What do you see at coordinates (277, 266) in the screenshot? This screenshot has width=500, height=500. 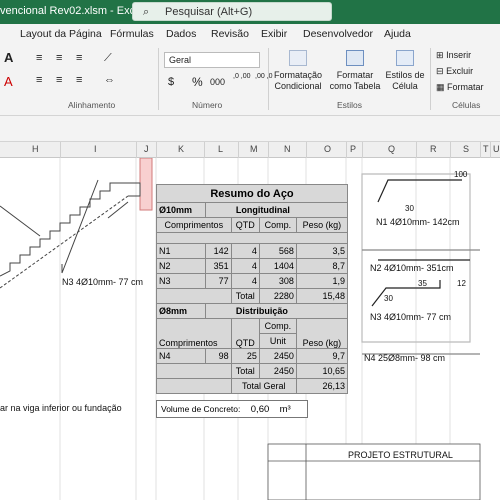 I see `cell: 1404` at bounding box center [277, 266].